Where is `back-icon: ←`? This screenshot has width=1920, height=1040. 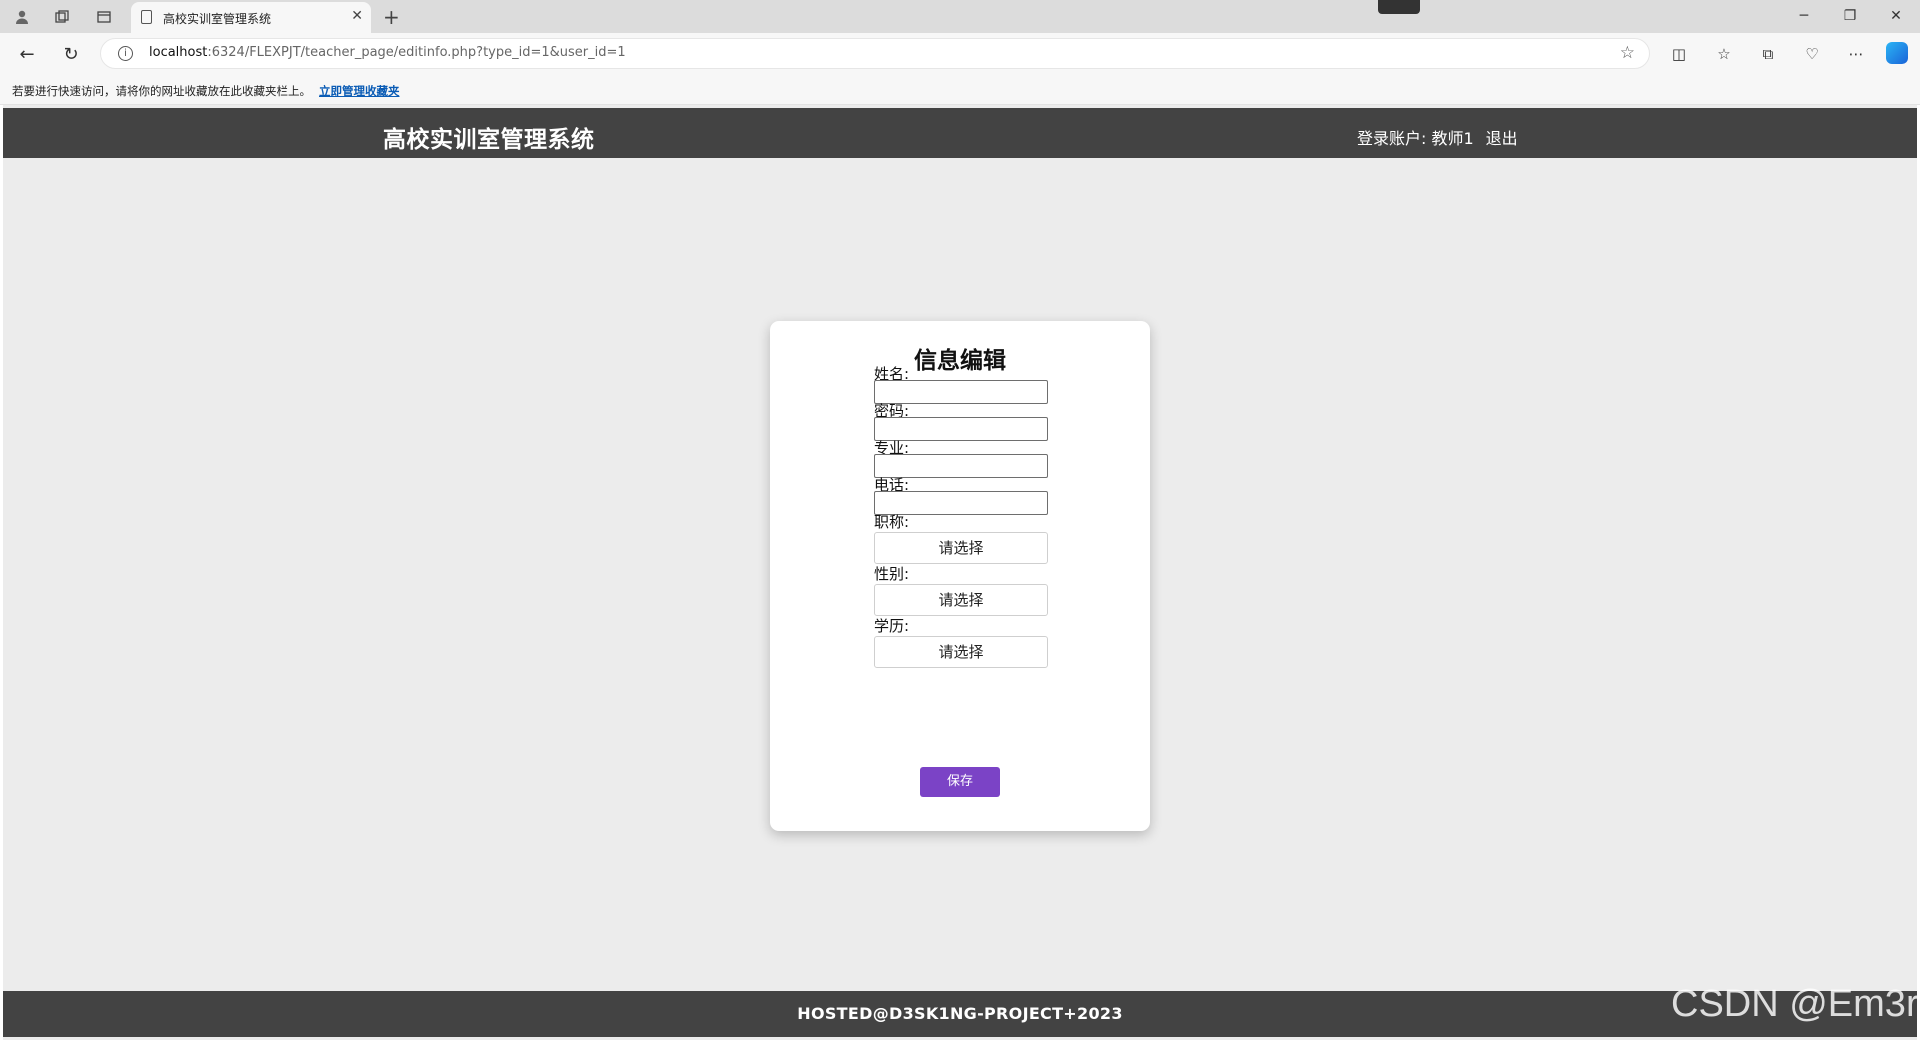
back-icon: ← is located at coordinates (27, 54).